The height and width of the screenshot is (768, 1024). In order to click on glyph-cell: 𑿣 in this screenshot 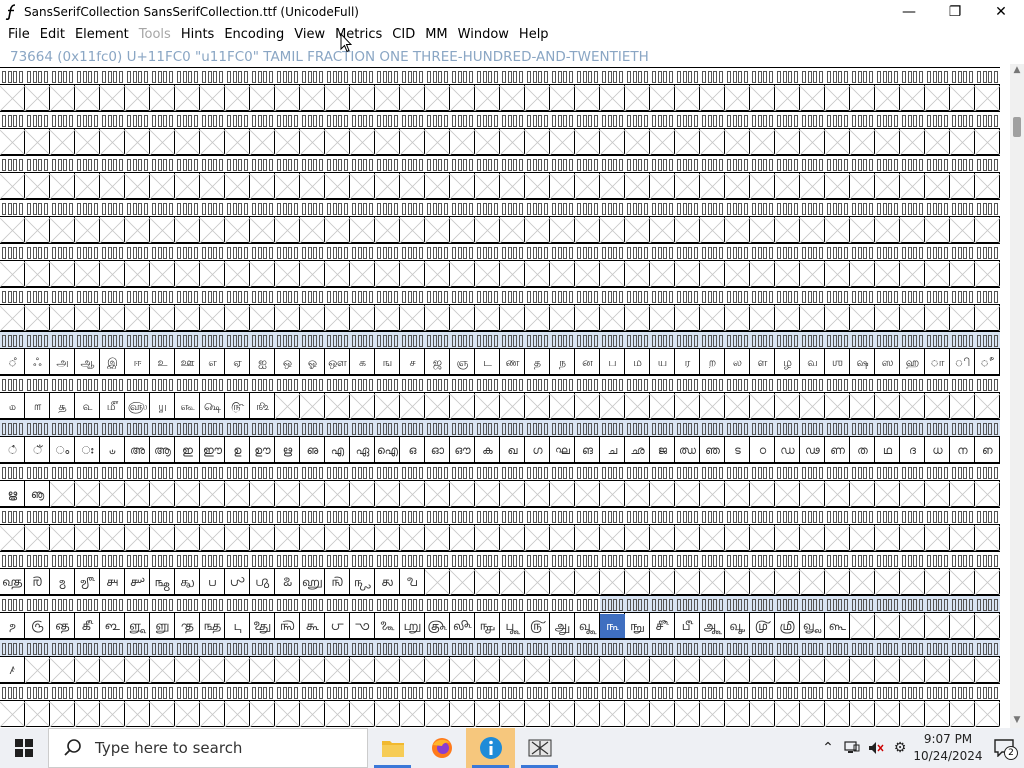, I will do `click(462, 617)`.